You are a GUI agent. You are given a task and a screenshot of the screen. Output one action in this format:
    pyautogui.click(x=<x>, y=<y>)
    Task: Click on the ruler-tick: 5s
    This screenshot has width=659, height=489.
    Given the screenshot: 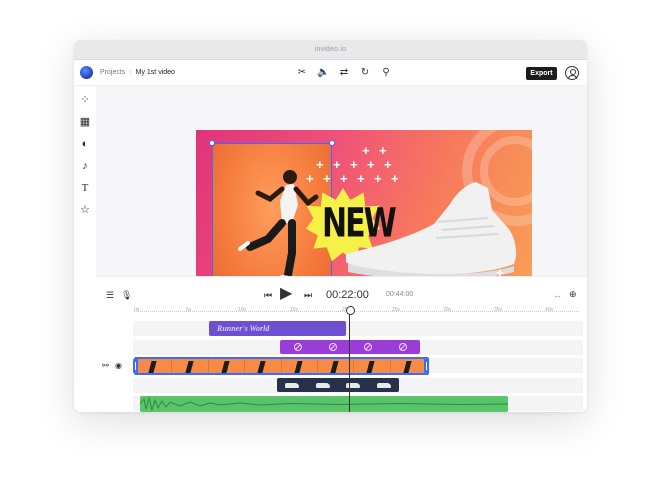 What is the action you would take?
    pyautogui.click(x=189, y=310)
    